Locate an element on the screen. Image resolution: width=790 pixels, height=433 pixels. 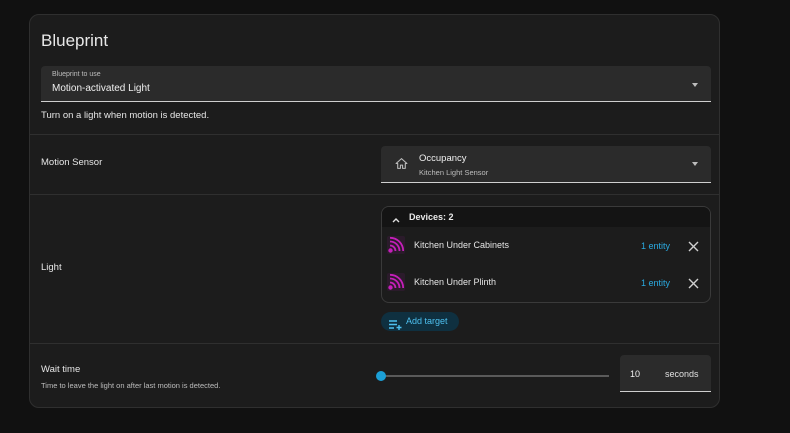
add-target-button: Add target is located at coordinates (420, 321).